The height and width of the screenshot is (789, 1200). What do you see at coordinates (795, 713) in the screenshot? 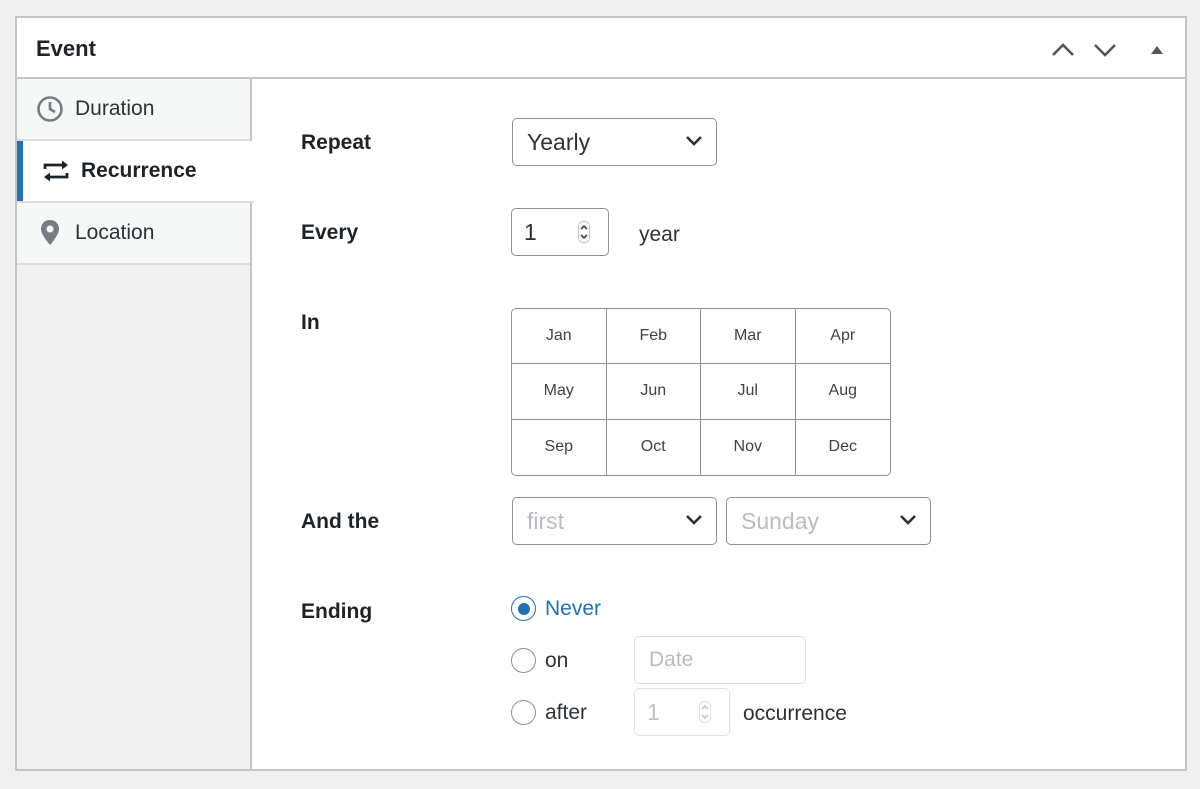
I see `occurrence-unit: occurrence` at bounding box center [795, 713].